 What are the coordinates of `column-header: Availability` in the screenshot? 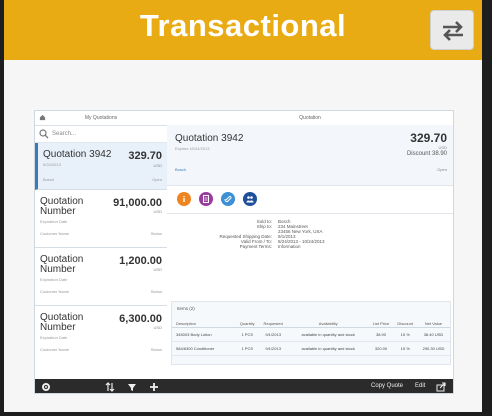 It's located at (328, 323).